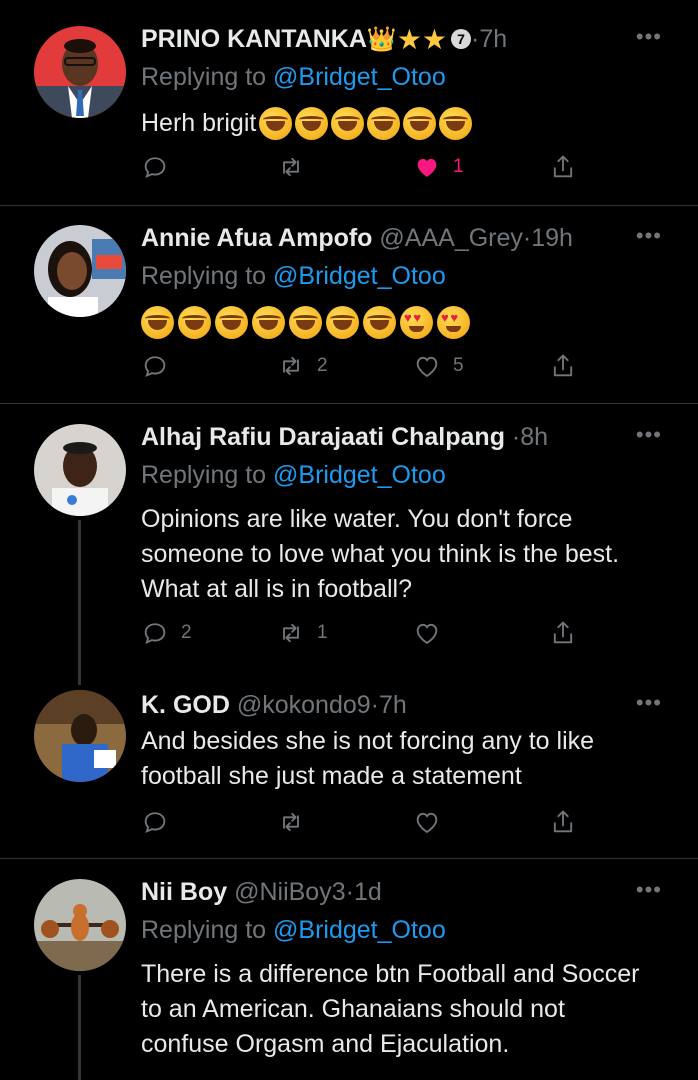  I want to click on timestamp: 19h, so click(552, 238).